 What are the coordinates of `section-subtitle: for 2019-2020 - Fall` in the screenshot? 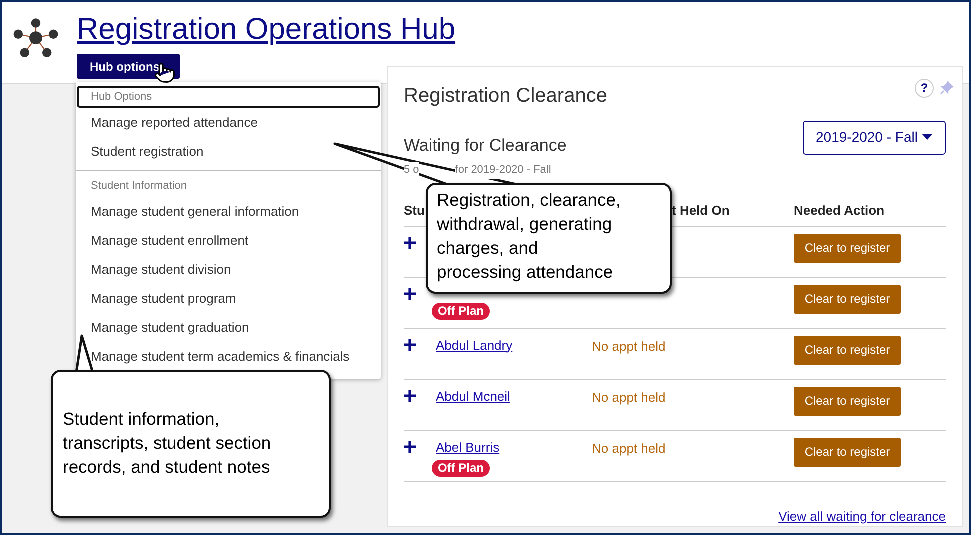 It's located at (503, 170).